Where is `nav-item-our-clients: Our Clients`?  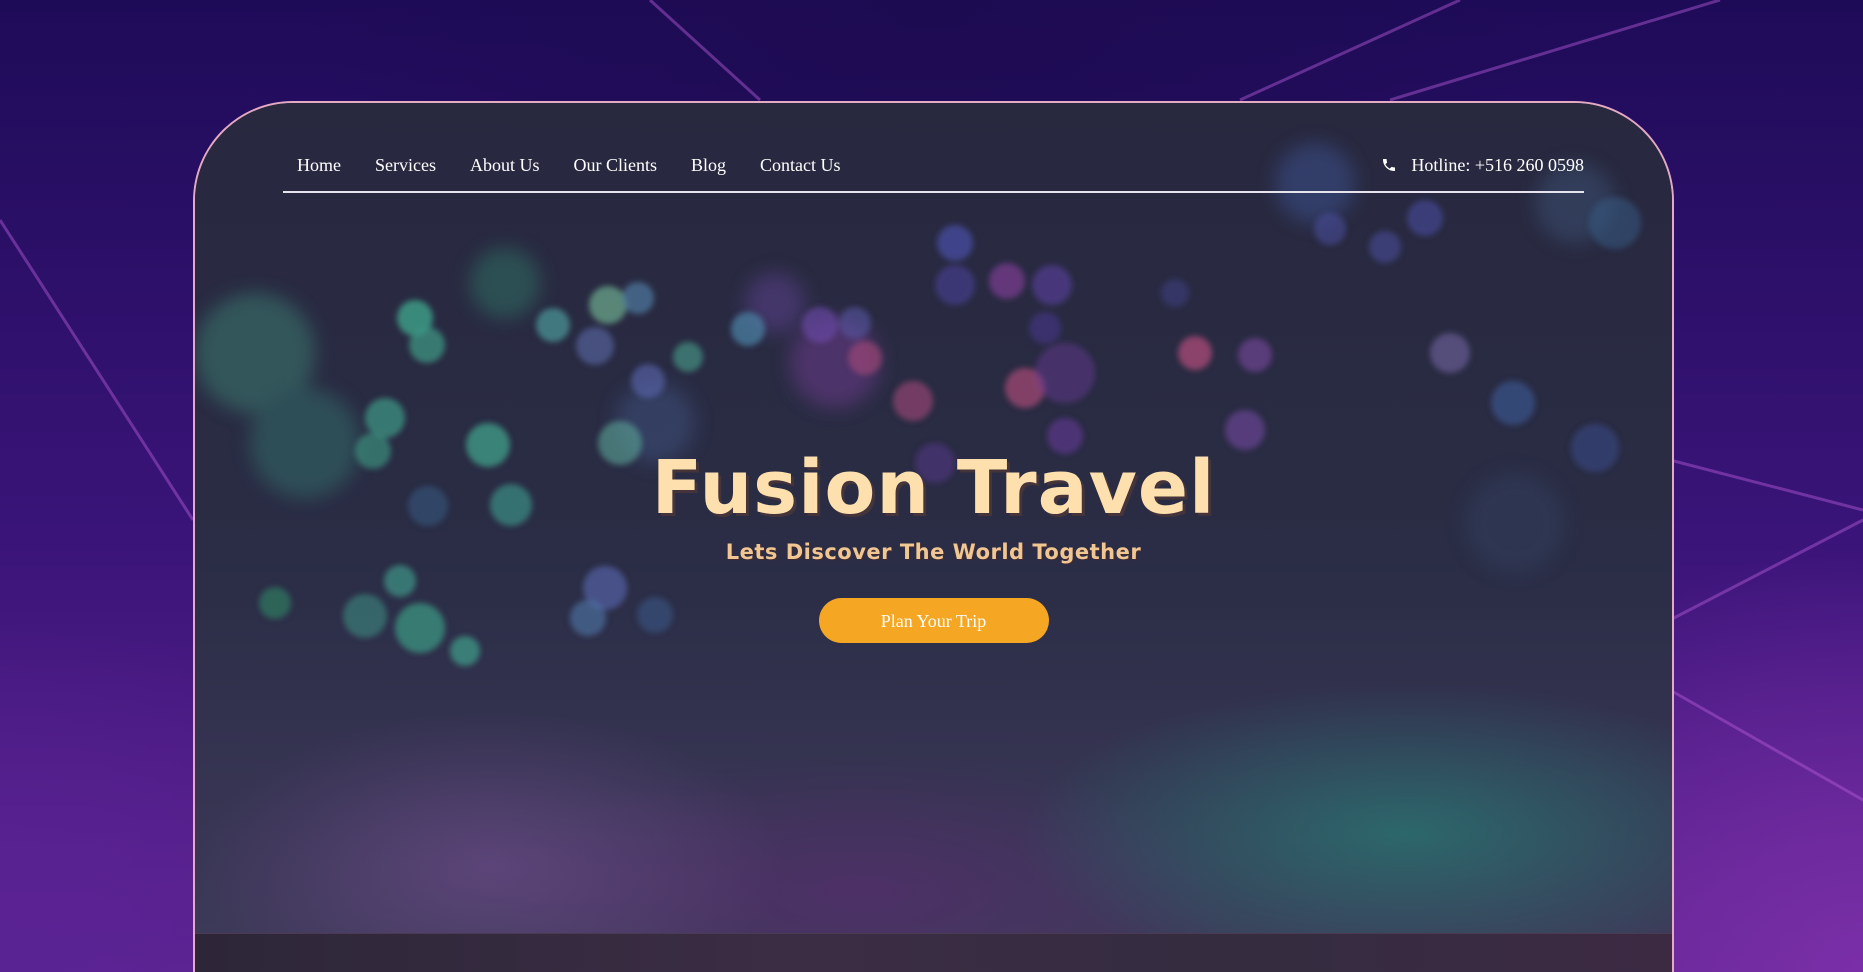 nav-item-our-clients: Our Clients is located at coordinates (616, 165).